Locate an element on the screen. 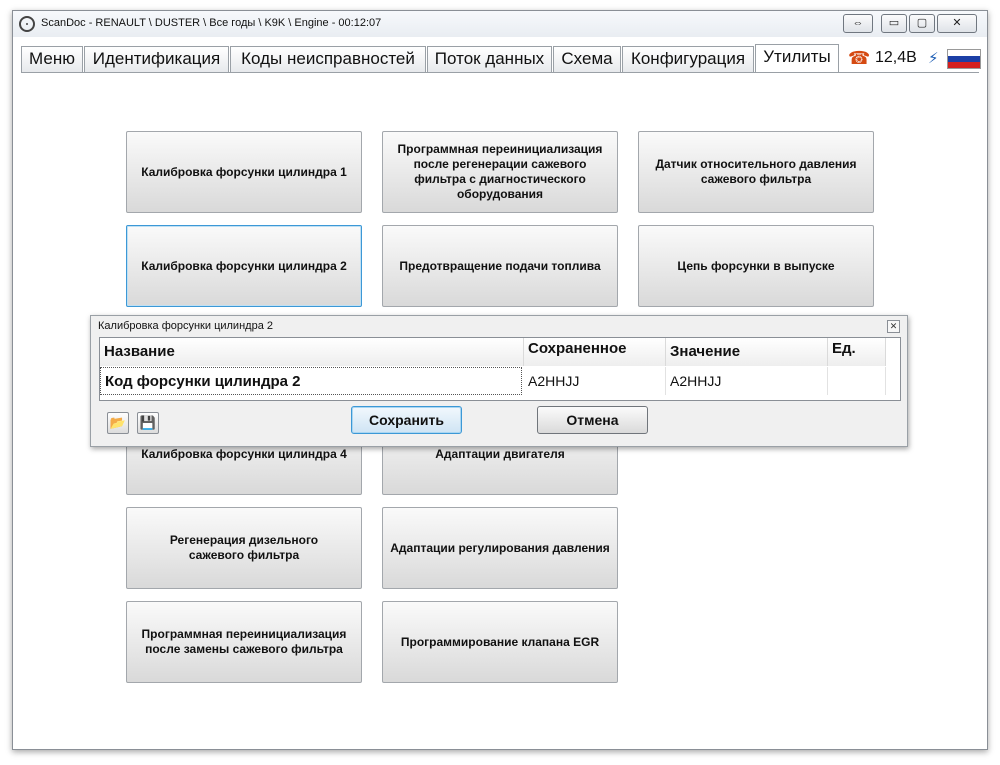 Image resolution: width=1000 pixels, height=765 pixels. function-button-exhaust-injector-circuit: Цепь форсунки в выпуске is located at coordinates (756, 266).